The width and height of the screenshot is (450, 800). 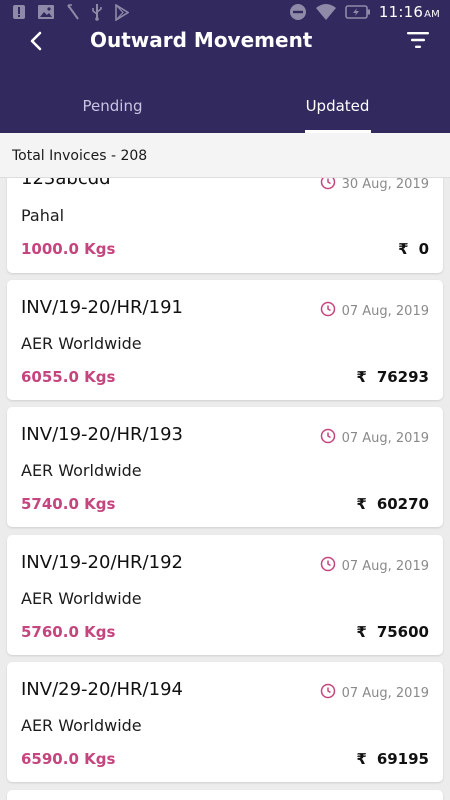 I want to click on page-title: Outward Movement, so click(x=201, y=40).